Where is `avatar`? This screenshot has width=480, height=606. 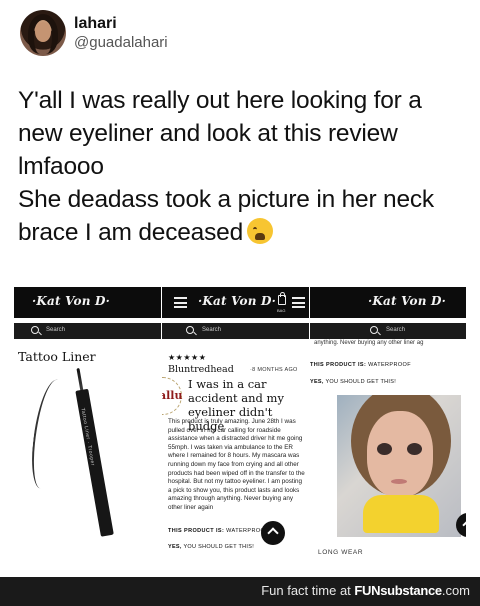
avatar is located at coordinates (43, 33).